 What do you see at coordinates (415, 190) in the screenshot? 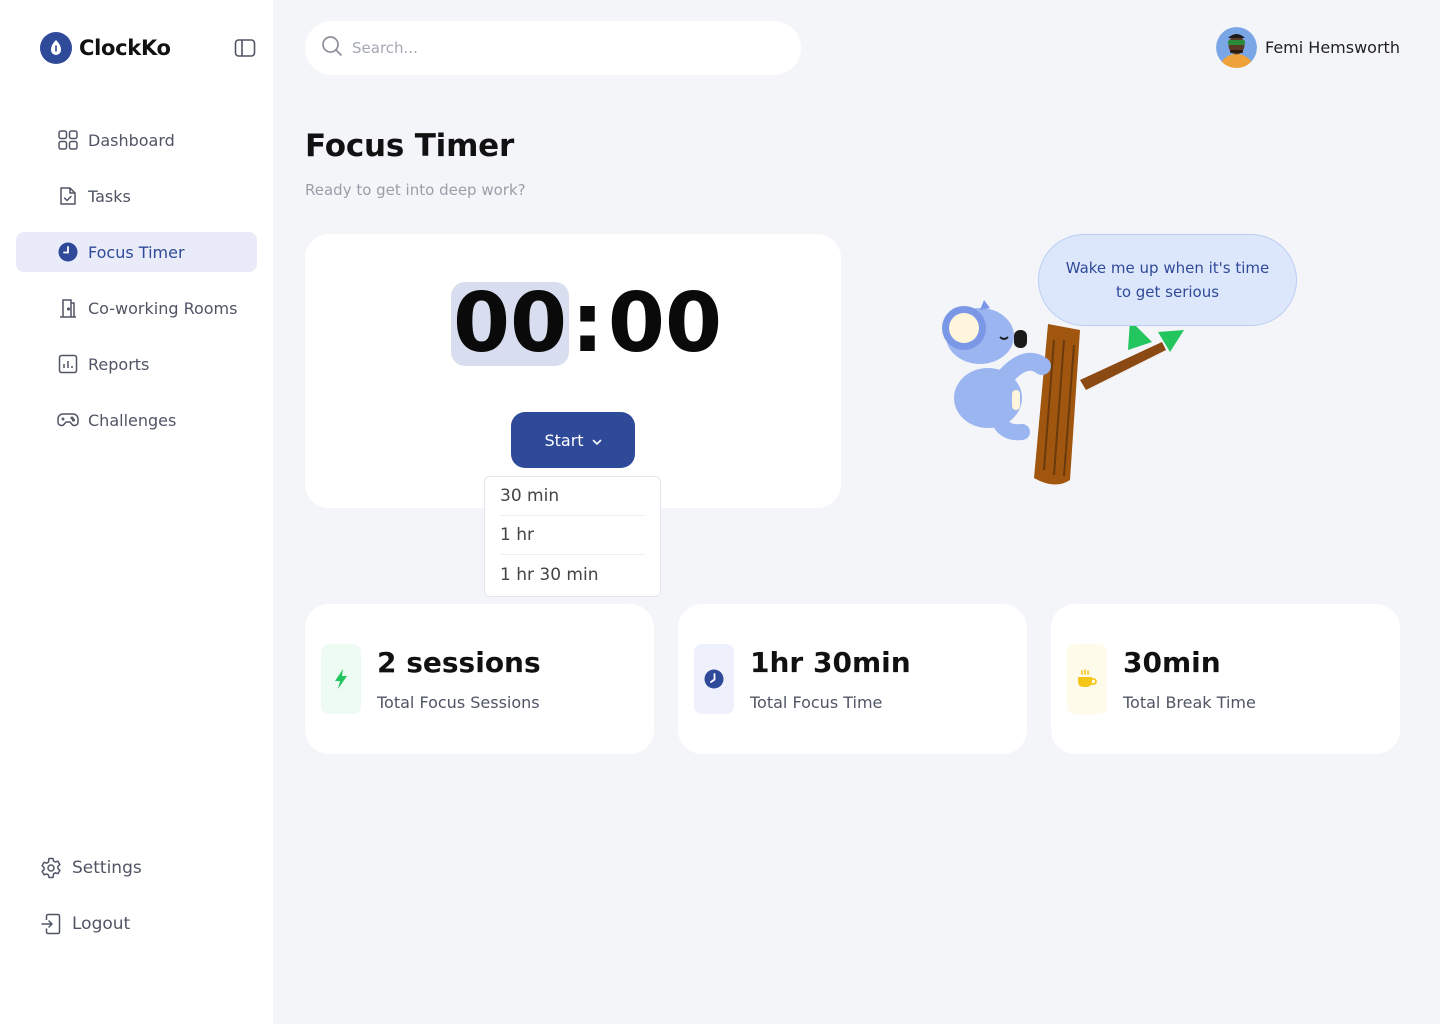
I see `page-subtitle: Ready to get into deep work?` at bounding box center [415, 190].